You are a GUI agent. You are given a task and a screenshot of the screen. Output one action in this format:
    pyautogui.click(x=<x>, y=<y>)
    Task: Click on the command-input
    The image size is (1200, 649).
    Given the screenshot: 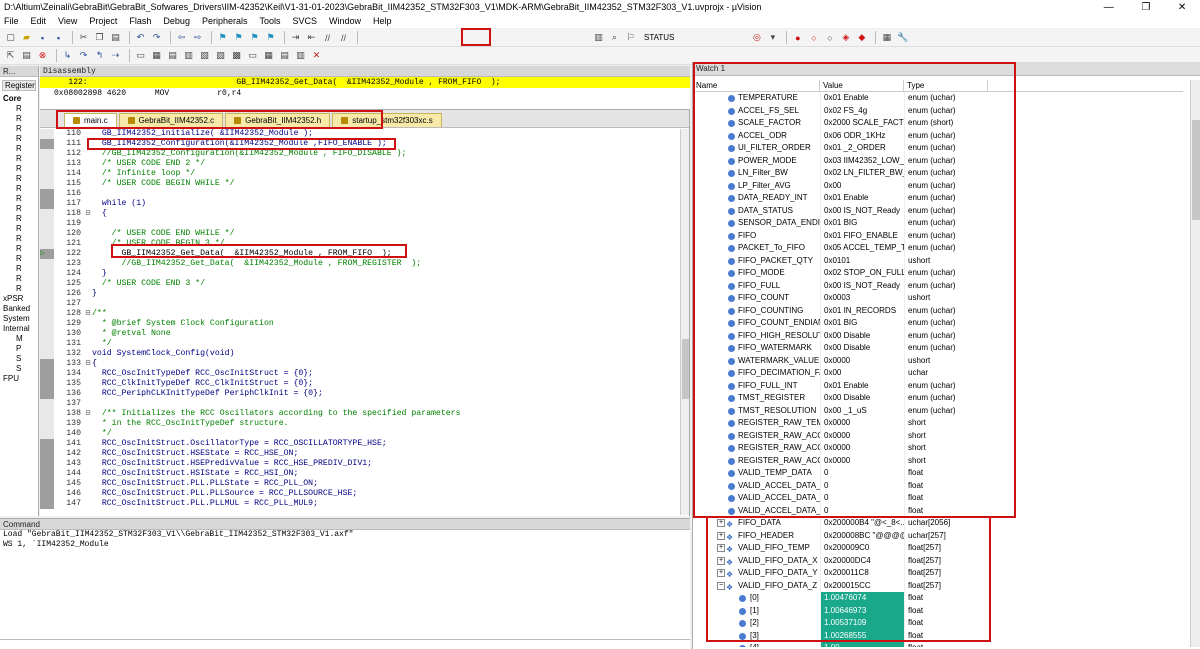 What is the action you would take?
    pyautogui.click(x=345, y=644)
    